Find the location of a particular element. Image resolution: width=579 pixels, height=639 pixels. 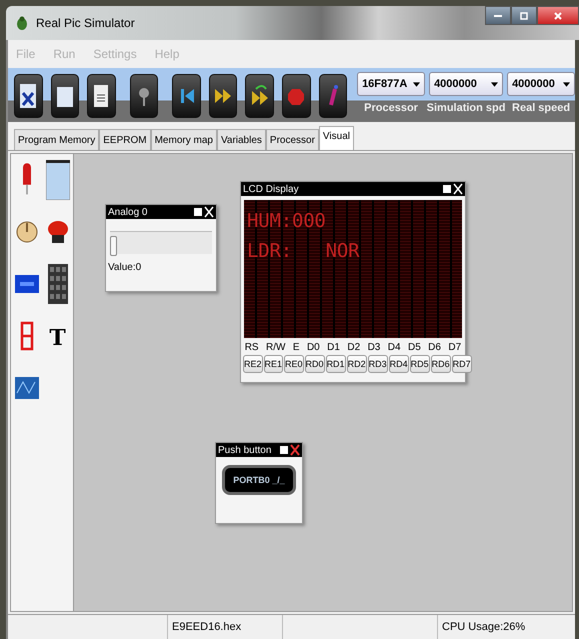

maximize-icon is located at coordinates (524, 15).